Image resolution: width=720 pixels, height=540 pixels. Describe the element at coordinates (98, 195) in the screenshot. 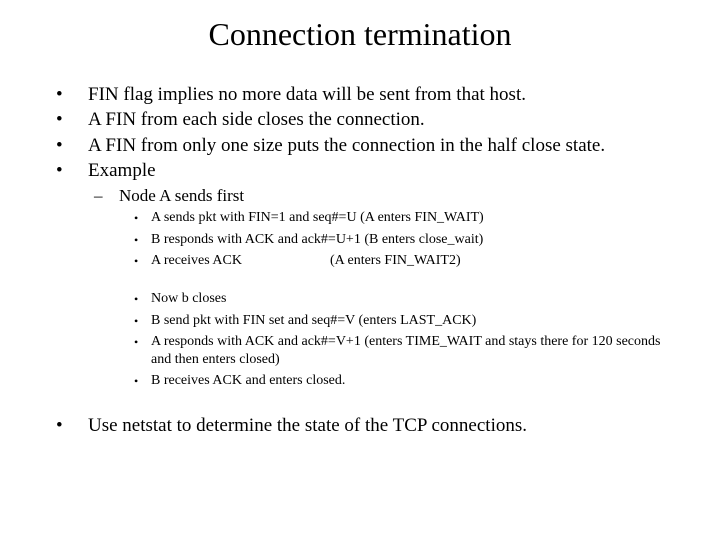

I see `dash-icon: –` at that location.